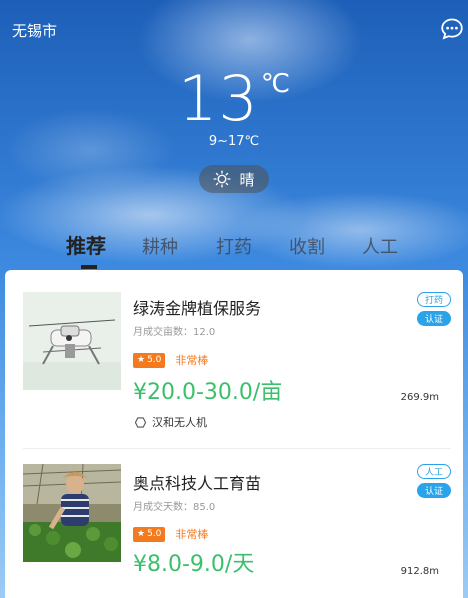  I want to click on drone-photo, so click(72, 341).